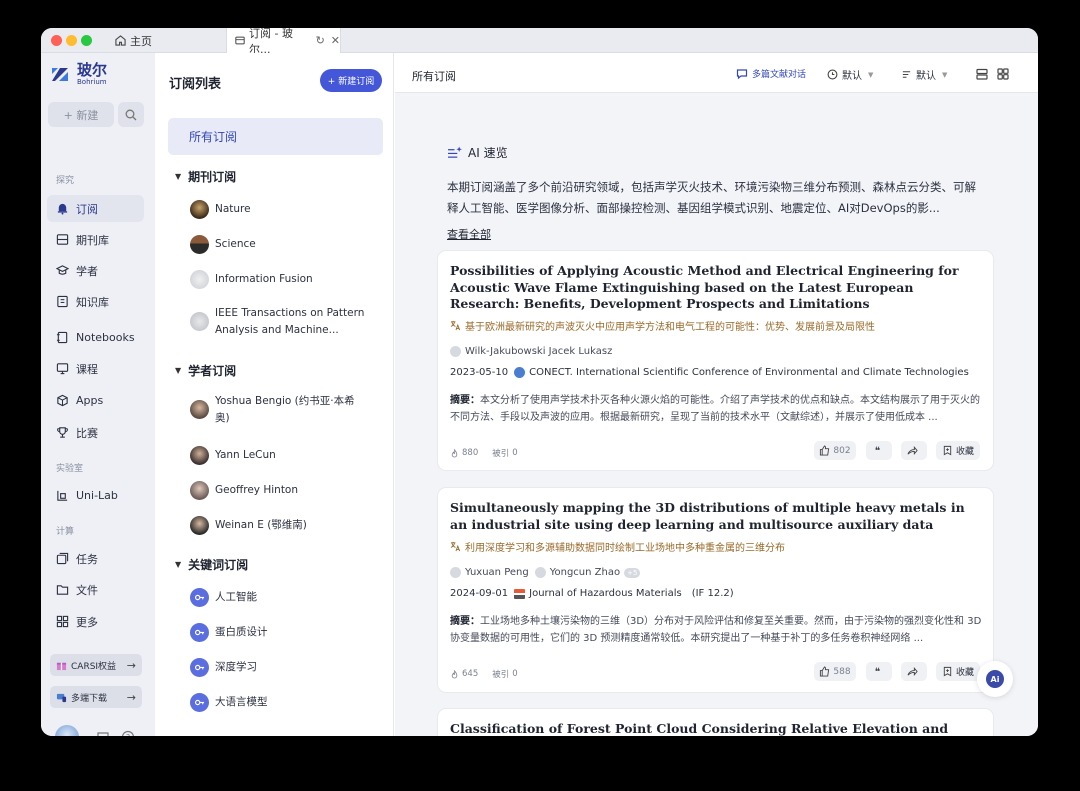  I want to click on paper-date: 2023-05-10, so click(479, 372).